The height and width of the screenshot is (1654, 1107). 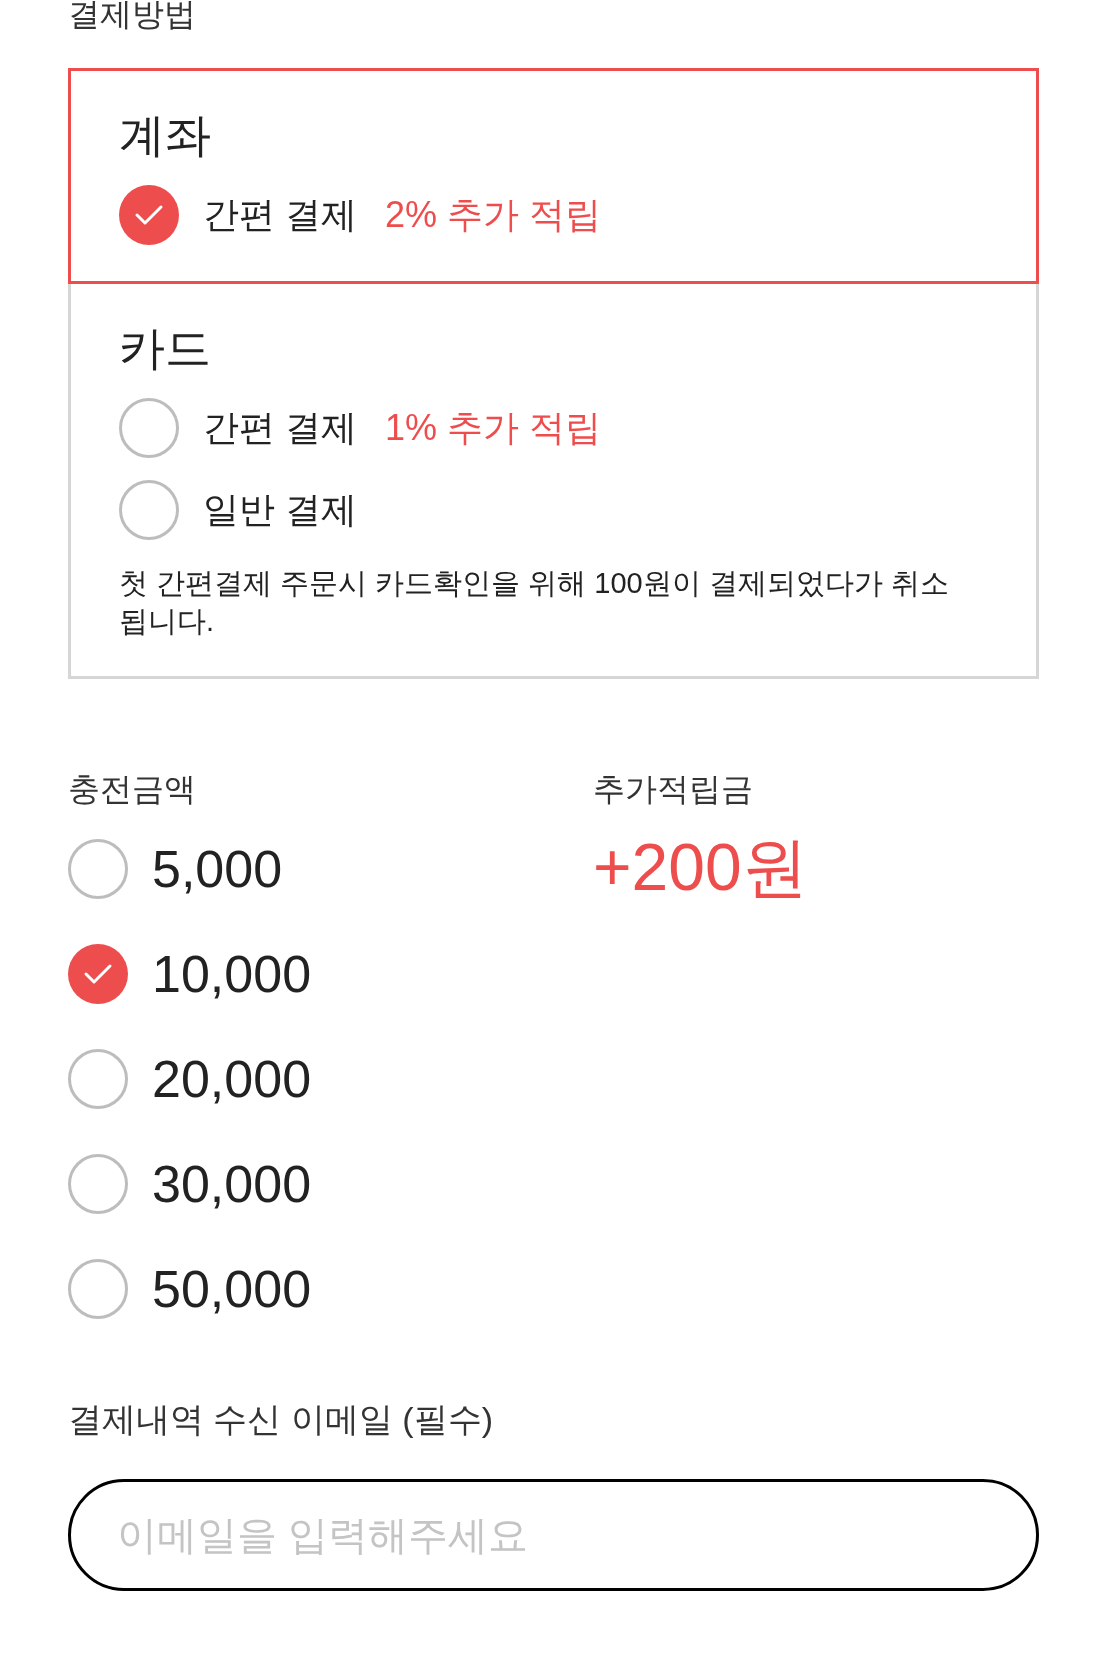 I want to click on section-title: 결제방법, so click(x=132, y=16).